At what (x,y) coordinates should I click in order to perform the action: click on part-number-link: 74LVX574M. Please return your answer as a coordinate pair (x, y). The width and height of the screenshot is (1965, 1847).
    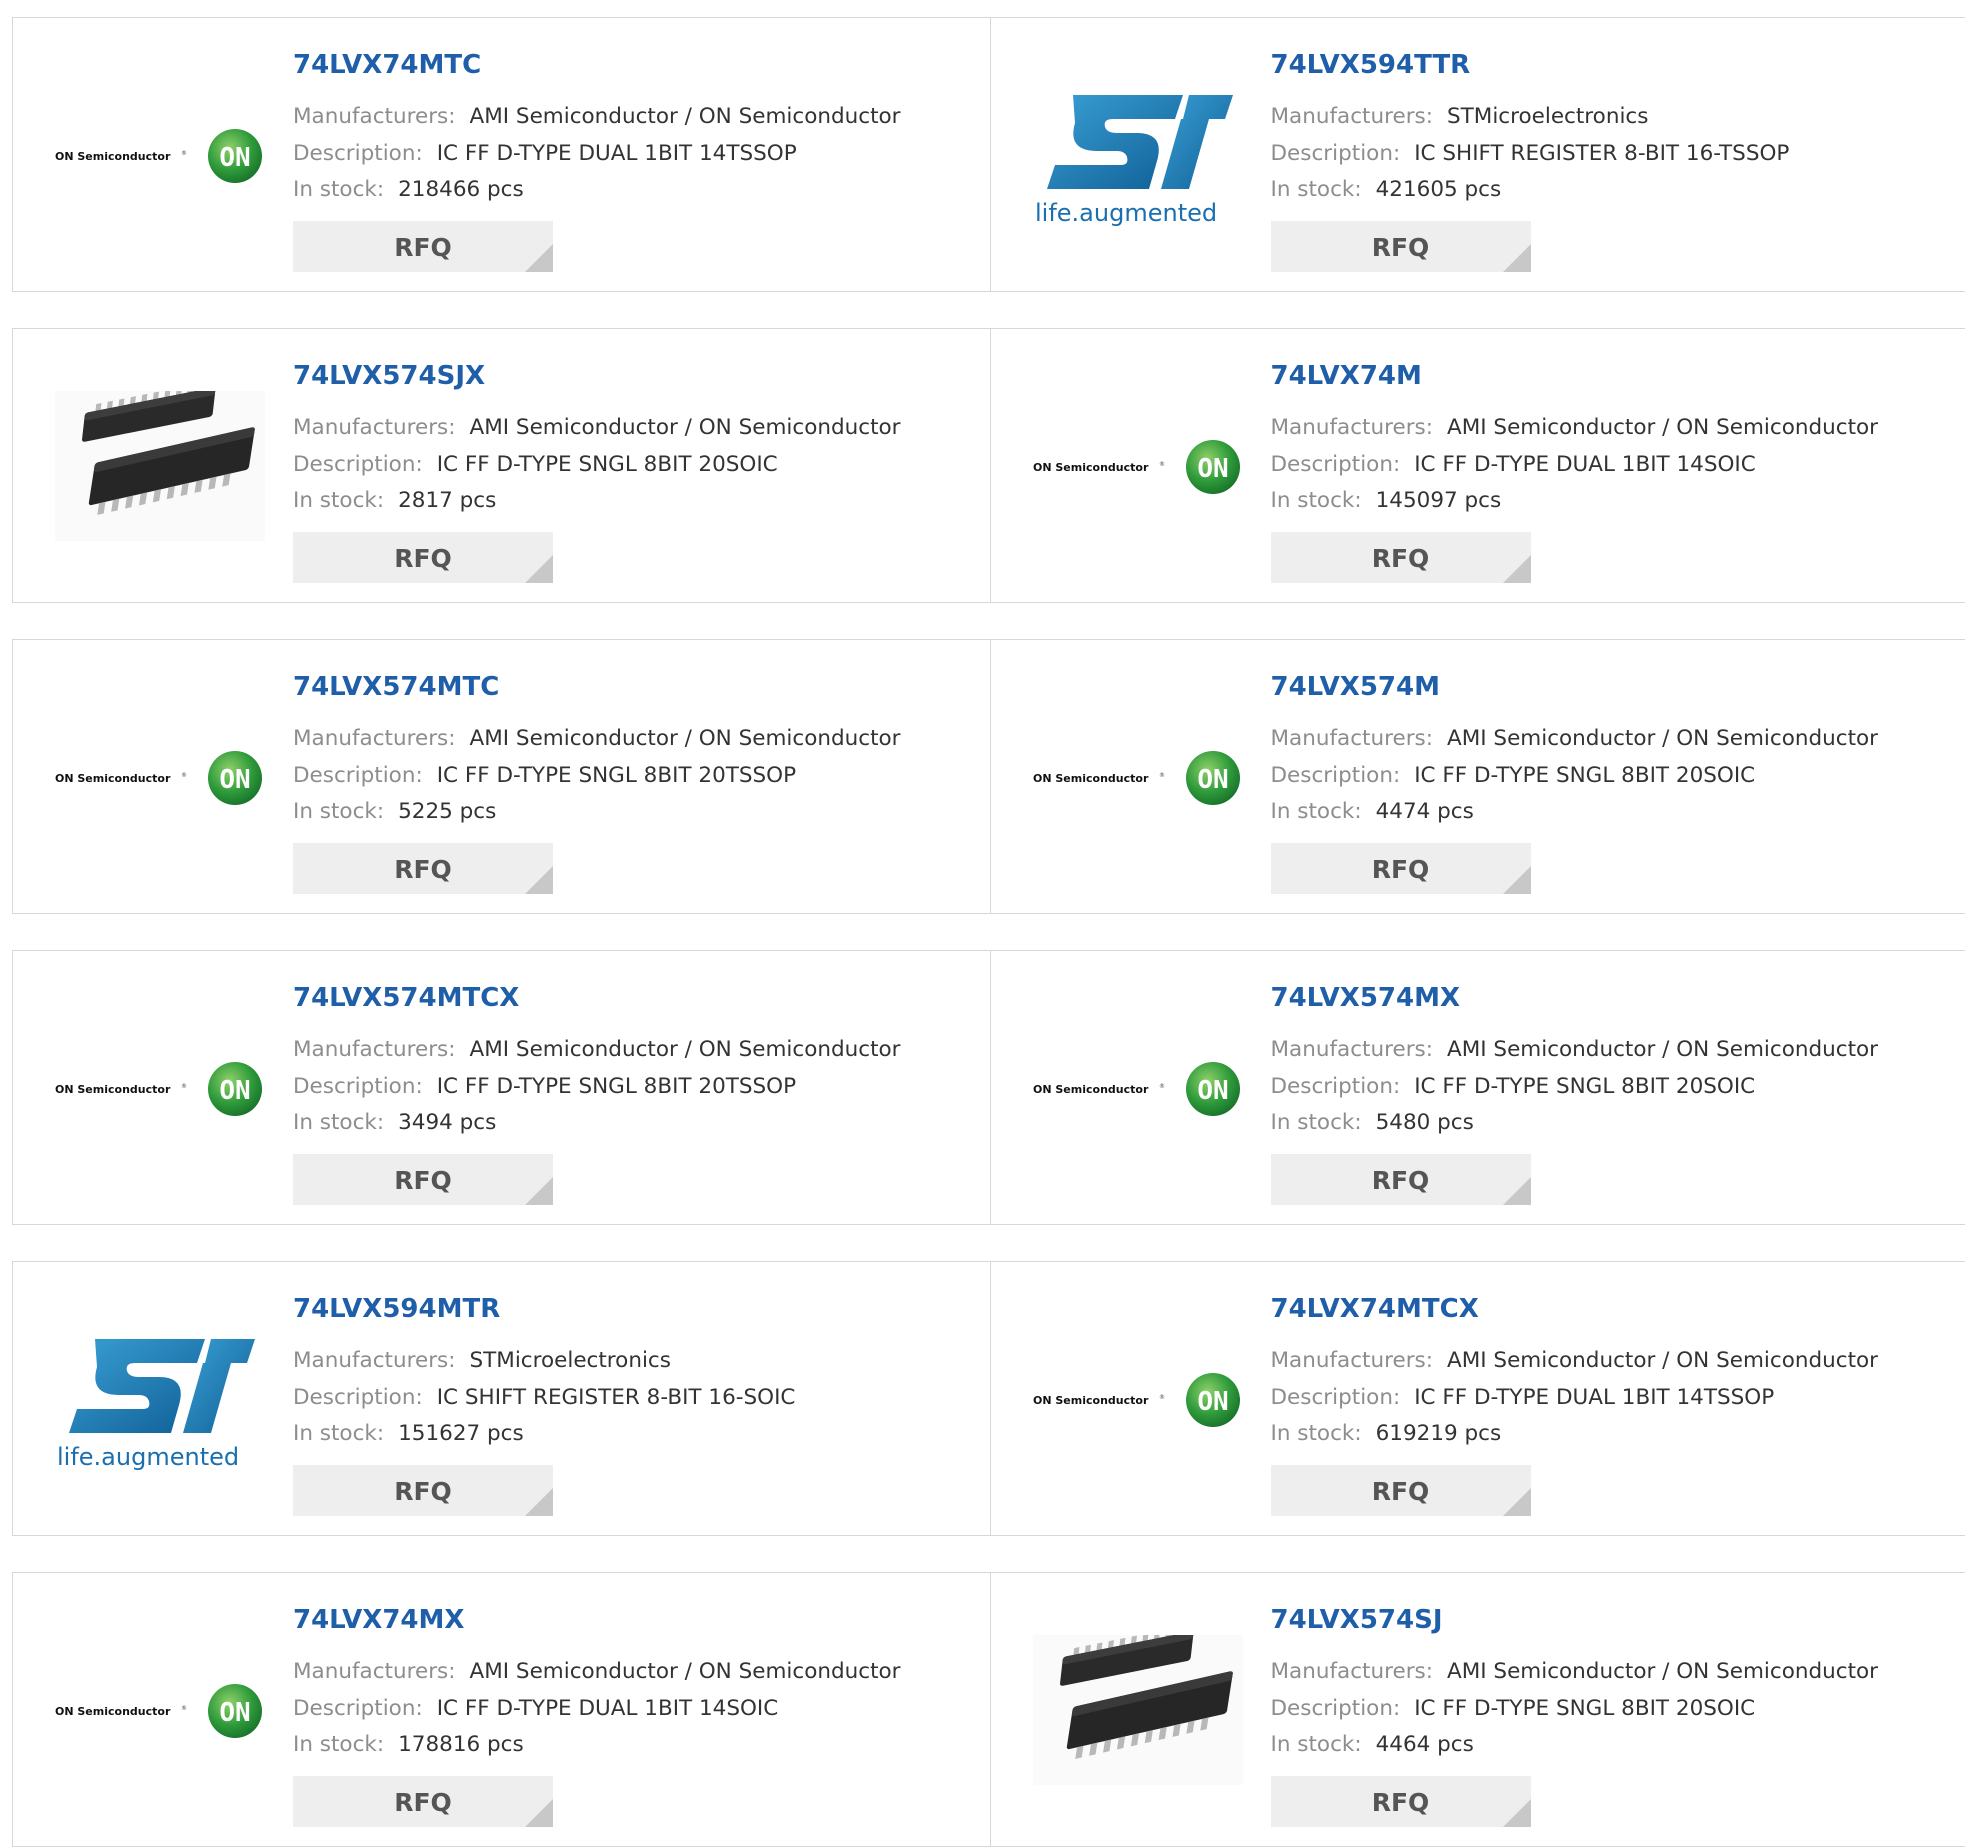
    Looking at the image, I should click on (1355, 687).